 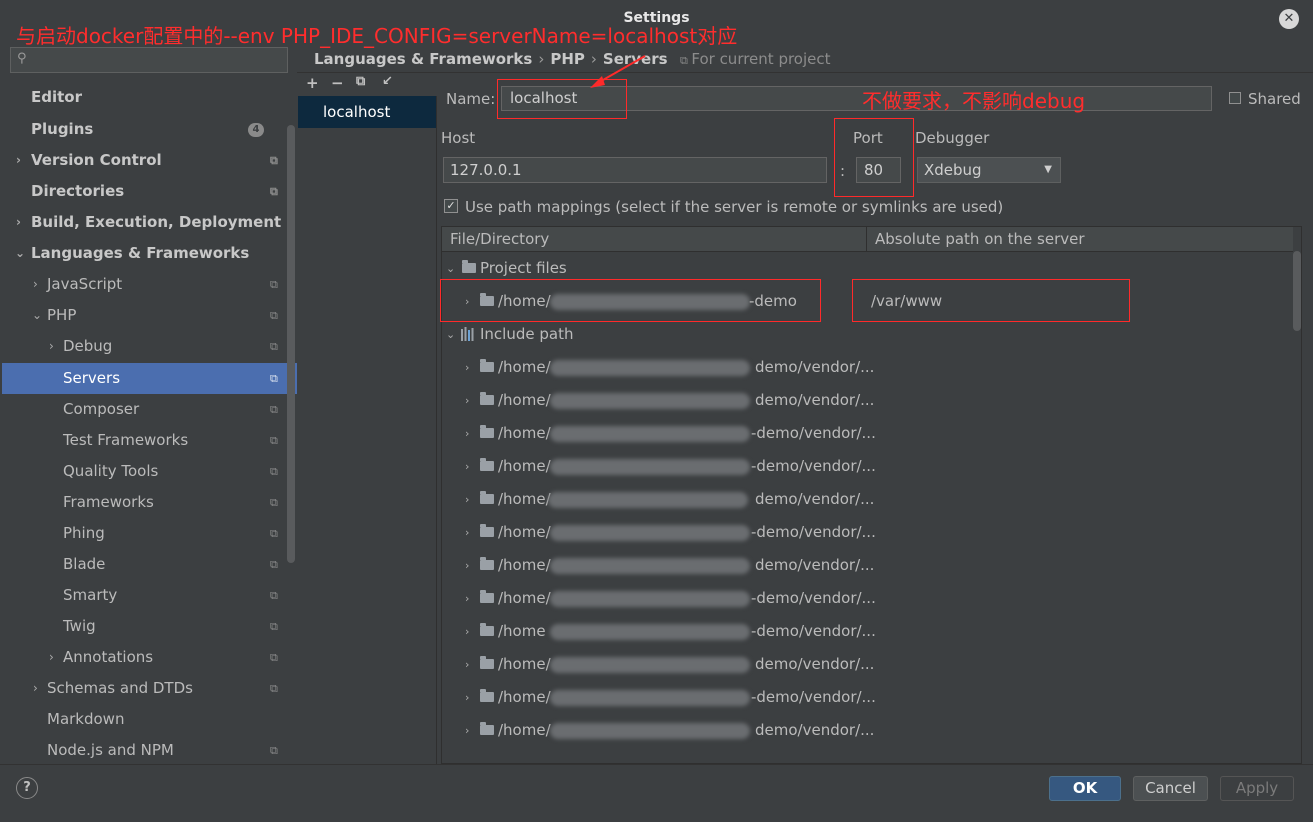 What do you see at coordinates (143, 222) in the screenshot?
I see `sidebar-item-build: › Build, Execution, Deployment` at bounding box center [143, 222].